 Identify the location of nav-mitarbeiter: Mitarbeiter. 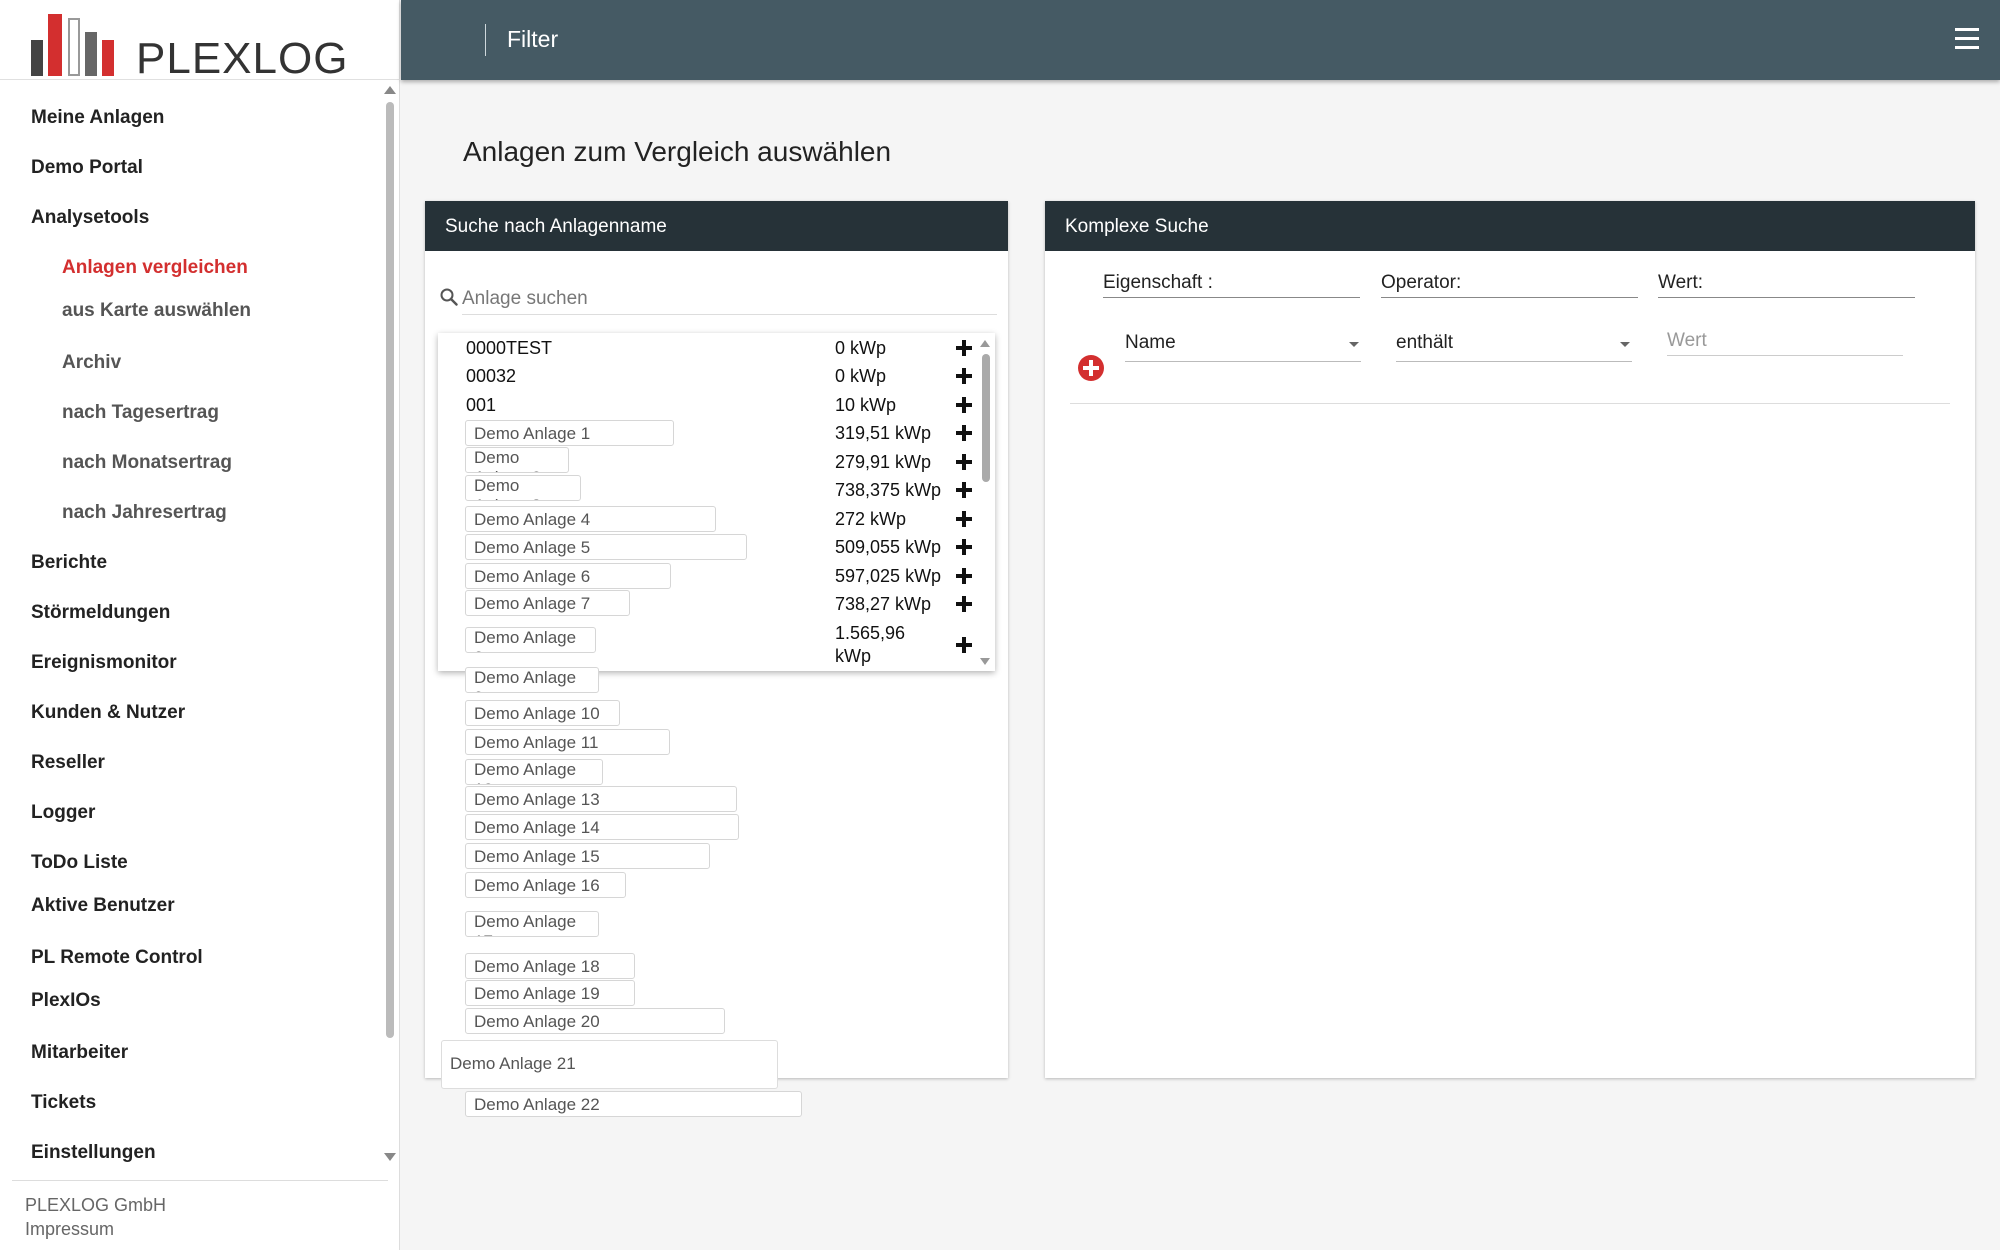
(79, 1053).